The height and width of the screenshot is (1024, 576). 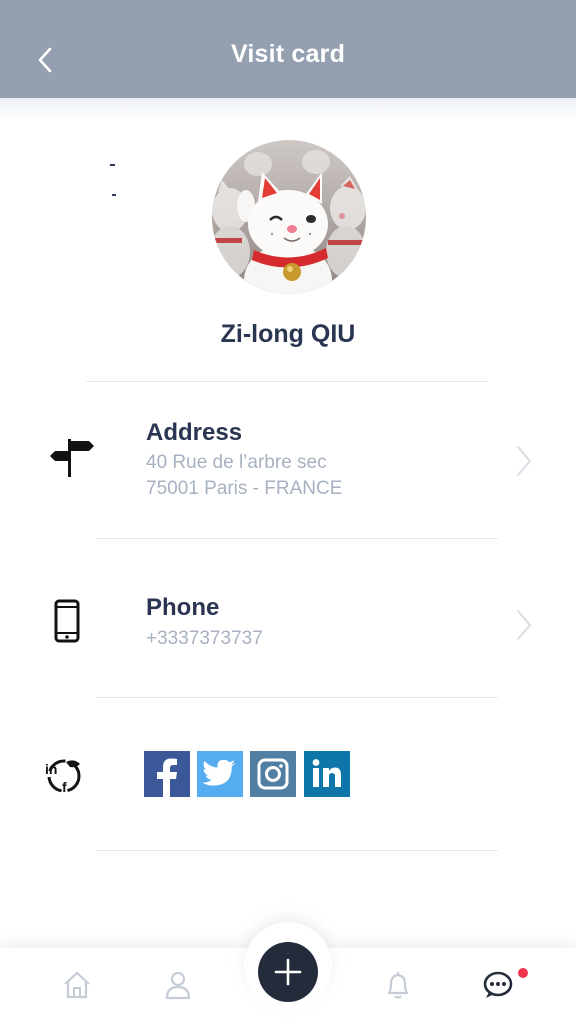 I want to click on svg-text: f, so click(x=64, y=787).